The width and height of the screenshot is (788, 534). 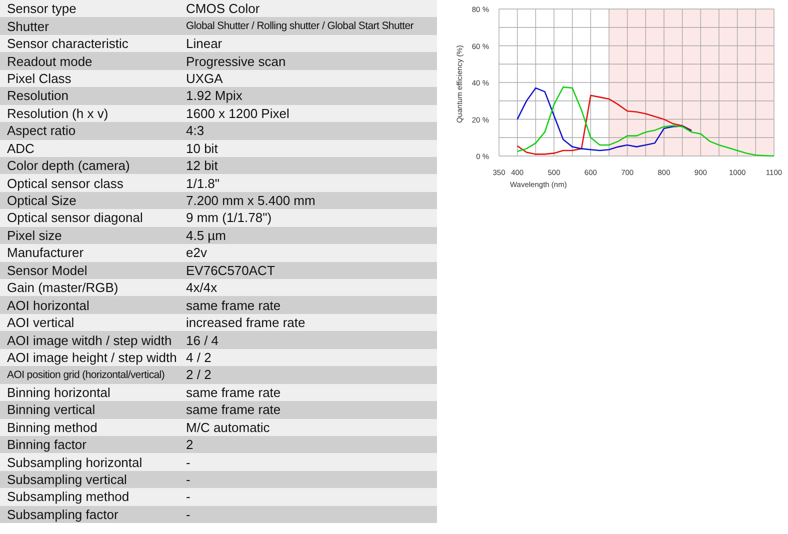 What do you see at coordinates (205, 78) in the screenshot?
I see `table-cell-text: UXGA` at bounding box center [205, 78].